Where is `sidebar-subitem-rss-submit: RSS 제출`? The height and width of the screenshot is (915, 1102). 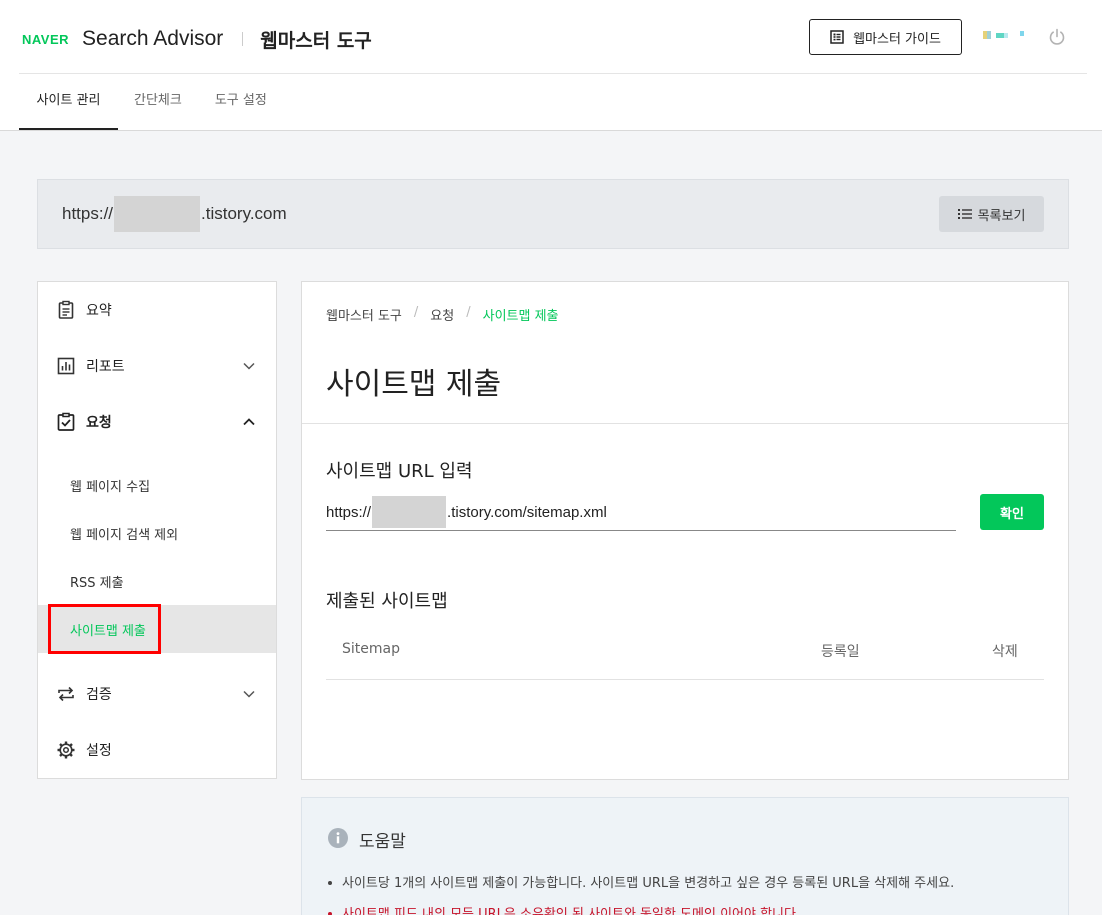 sidebar-subitem-rss-submit: RSS 제출 is located at coordinates (157, 581).